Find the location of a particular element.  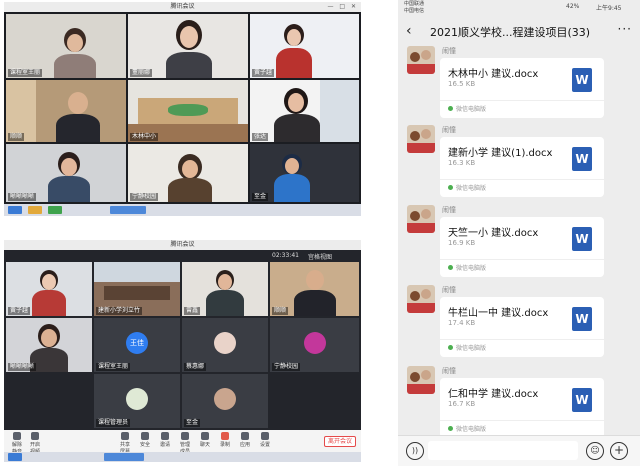

video-tile: 王佳 课程室王丽 is located at coordinates (137, 345).